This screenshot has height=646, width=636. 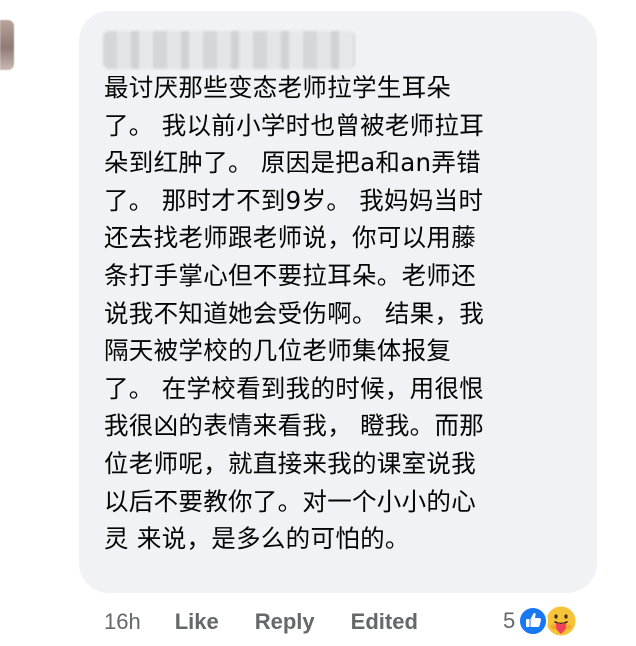 I want to click on avatar, so click(x=7, y=45).